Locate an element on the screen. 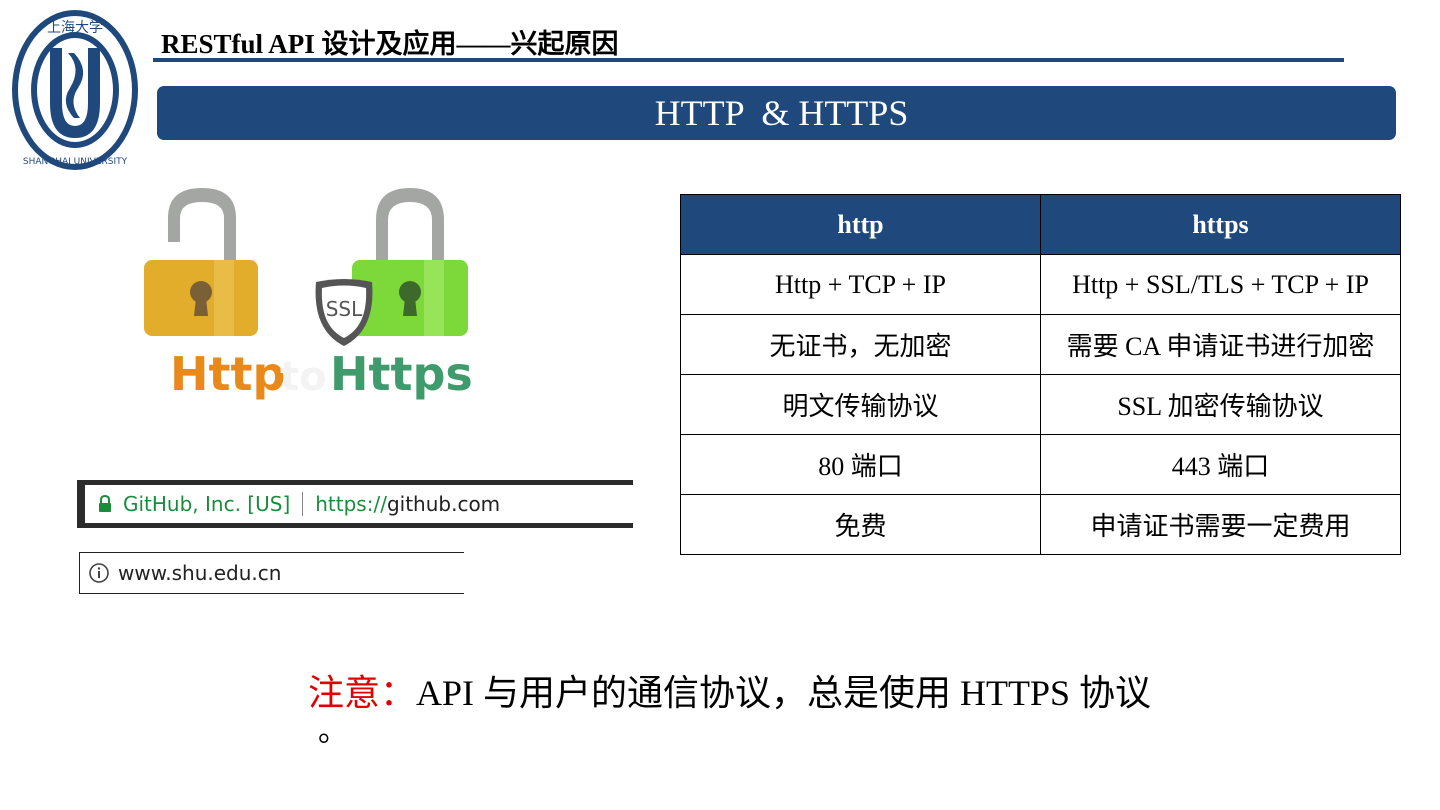 The width and height of the screenshot is (1440, 810). table-row: 80 端口 443 端口 is located at coordinates (1040, 464).